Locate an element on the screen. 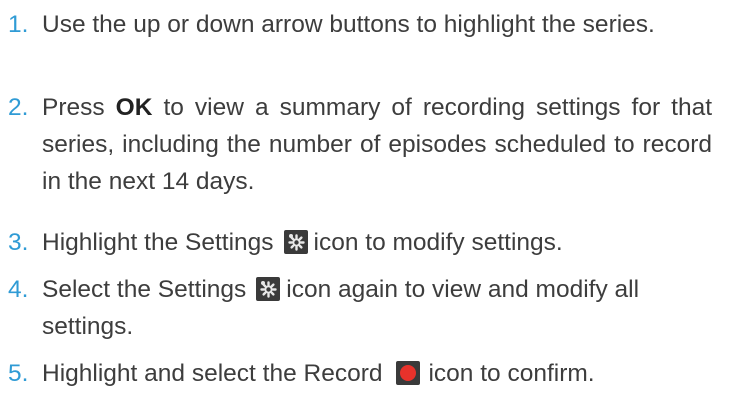 The image size is (732, 402). step-number: 5. is located at coordinates (18, 373).